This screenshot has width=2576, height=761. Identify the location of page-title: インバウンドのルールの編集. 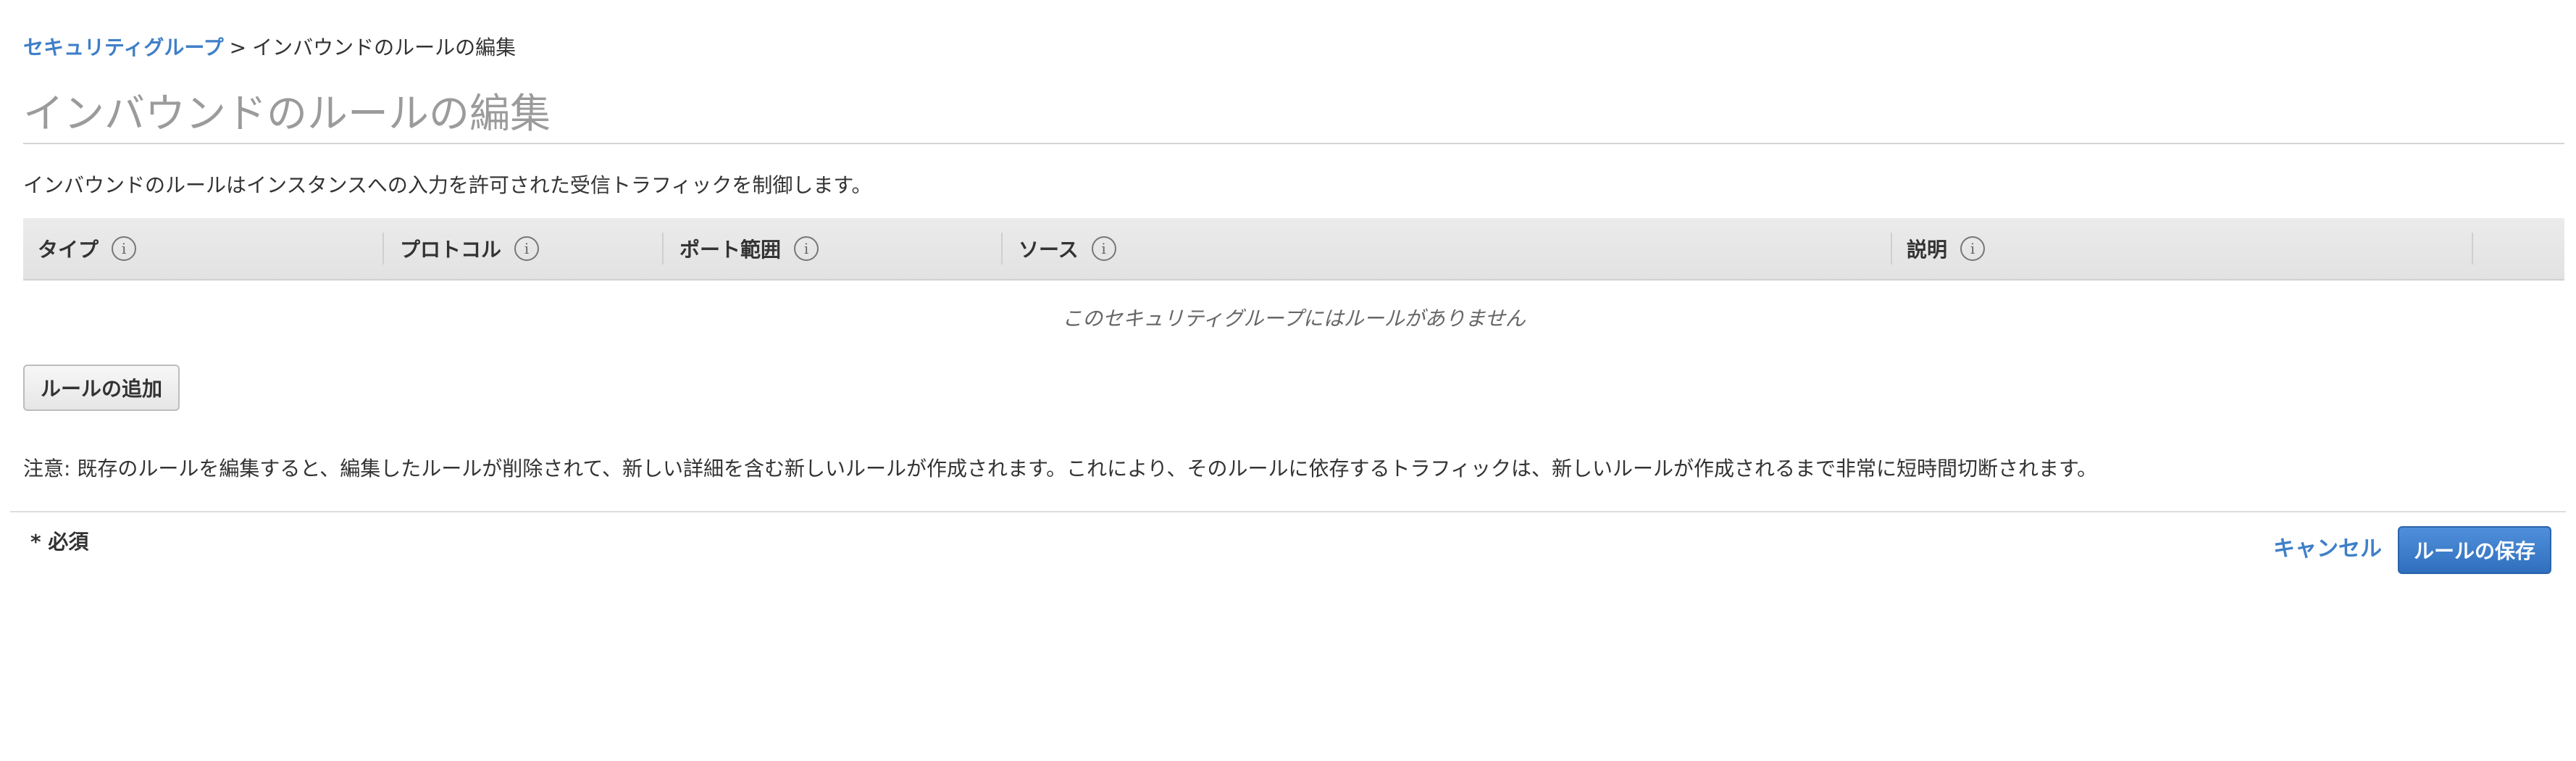
(287, 114).